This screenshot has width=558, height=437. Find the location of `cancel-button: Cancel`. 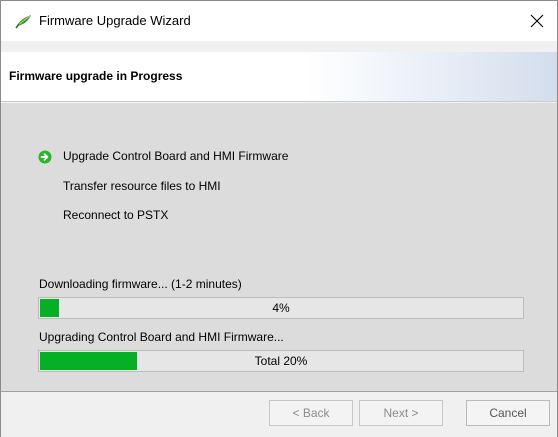

cancel-button: Cancel is located at coordinates (508, 413).